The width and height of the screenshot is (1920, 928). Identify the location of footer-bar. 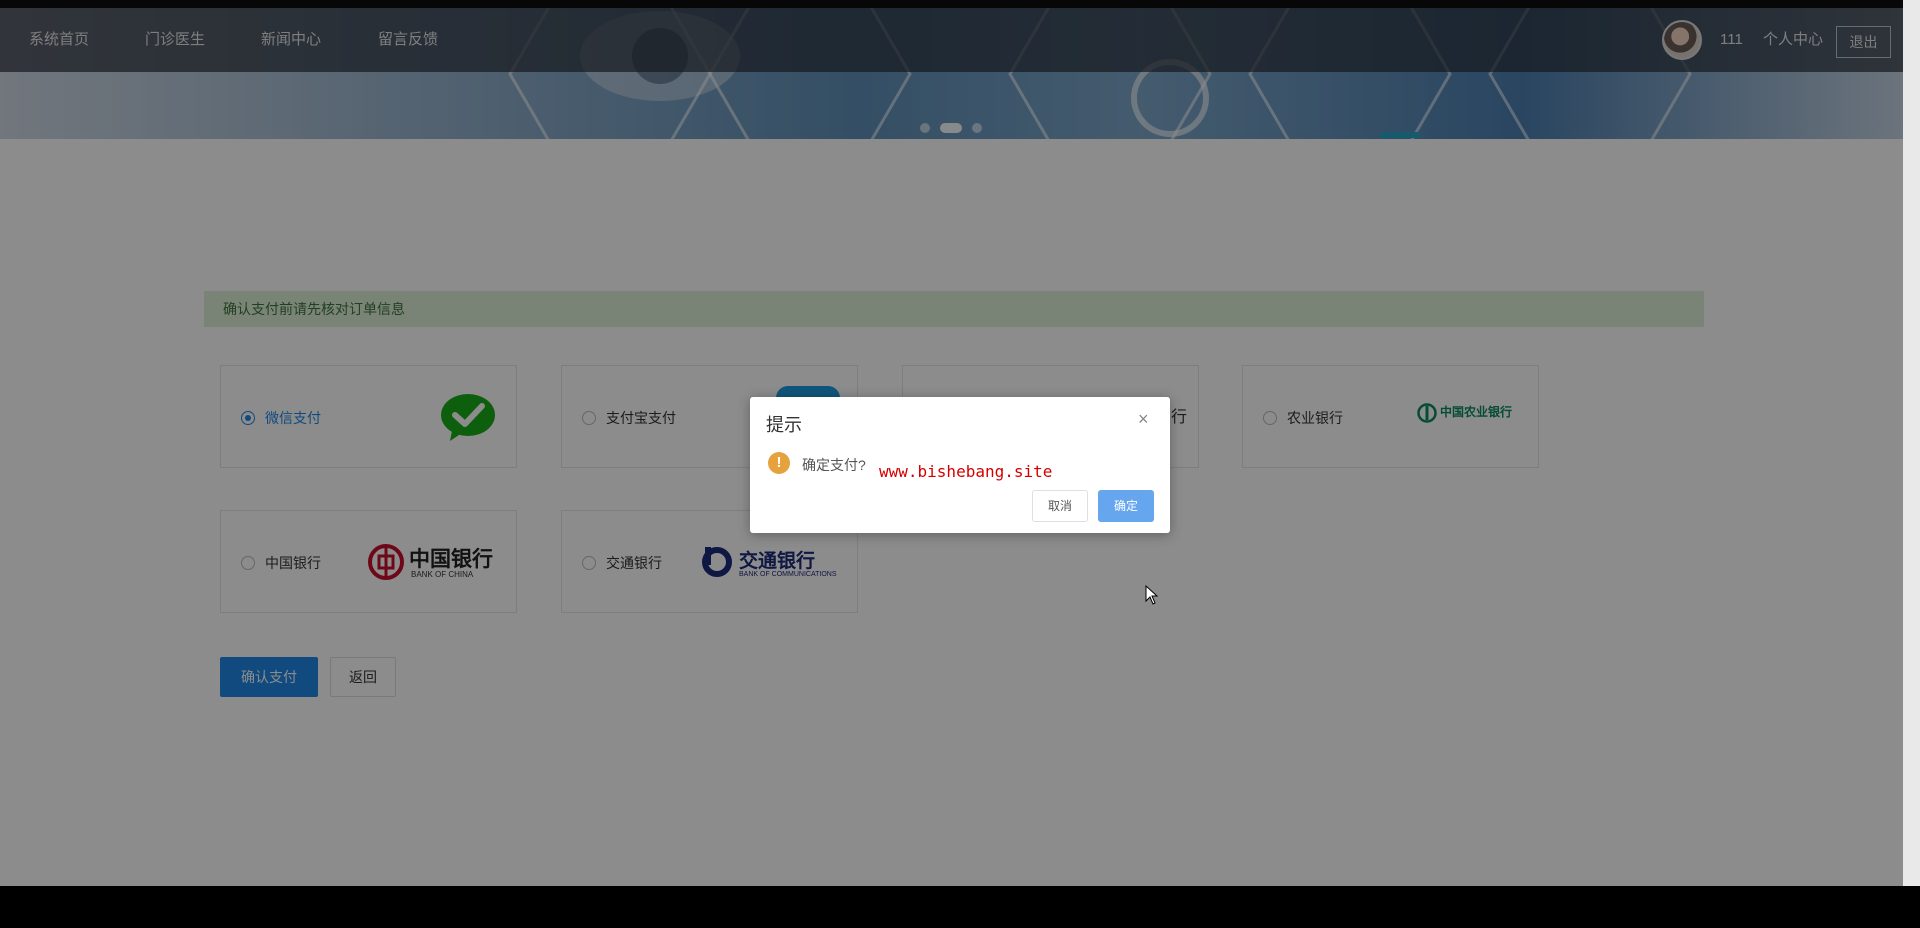
(960, 907).